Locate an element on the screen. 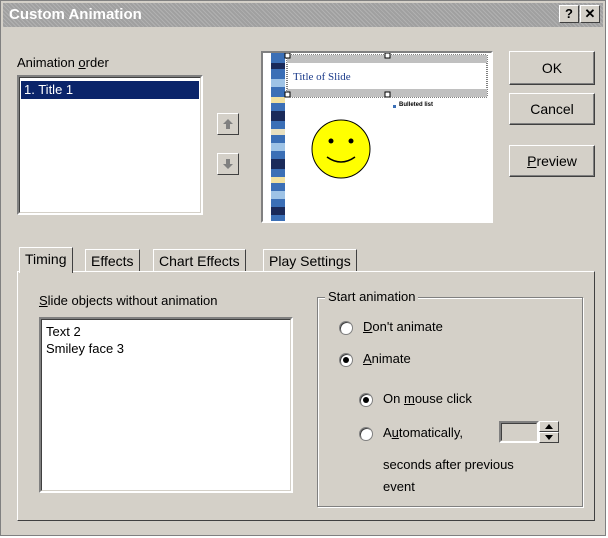 The height and width of the screenshot is (538, 608). tab-effects: Effects is located at coordinates (112, 260).